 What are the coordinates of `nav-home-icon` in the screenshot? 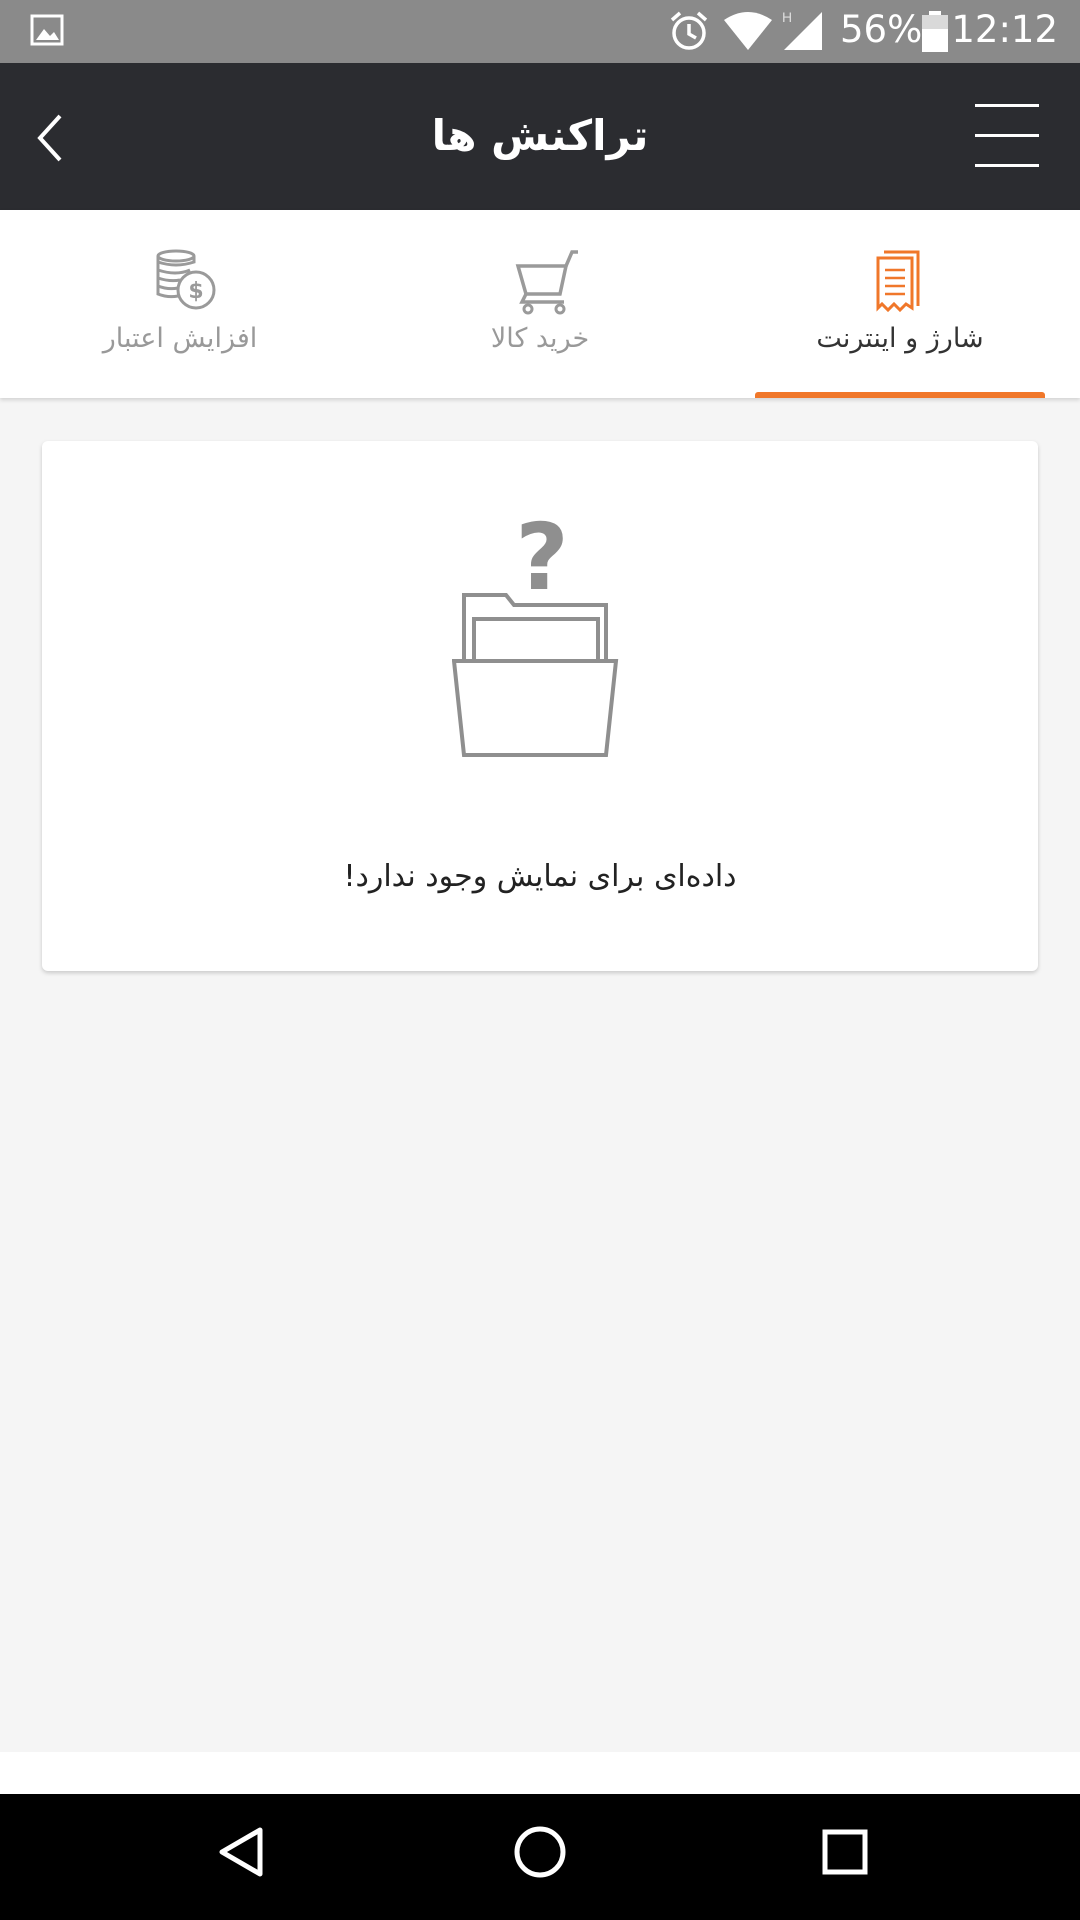 It's located at (540, 1852).